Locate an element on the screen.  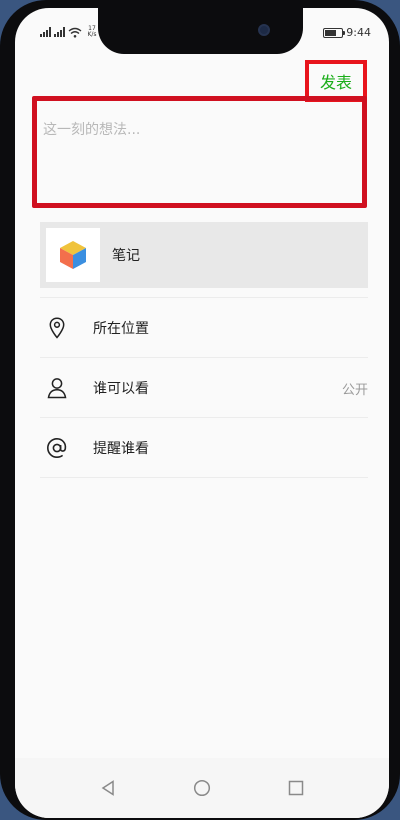
option-location-label: 所在位置 is located at coordinates (121, 329).